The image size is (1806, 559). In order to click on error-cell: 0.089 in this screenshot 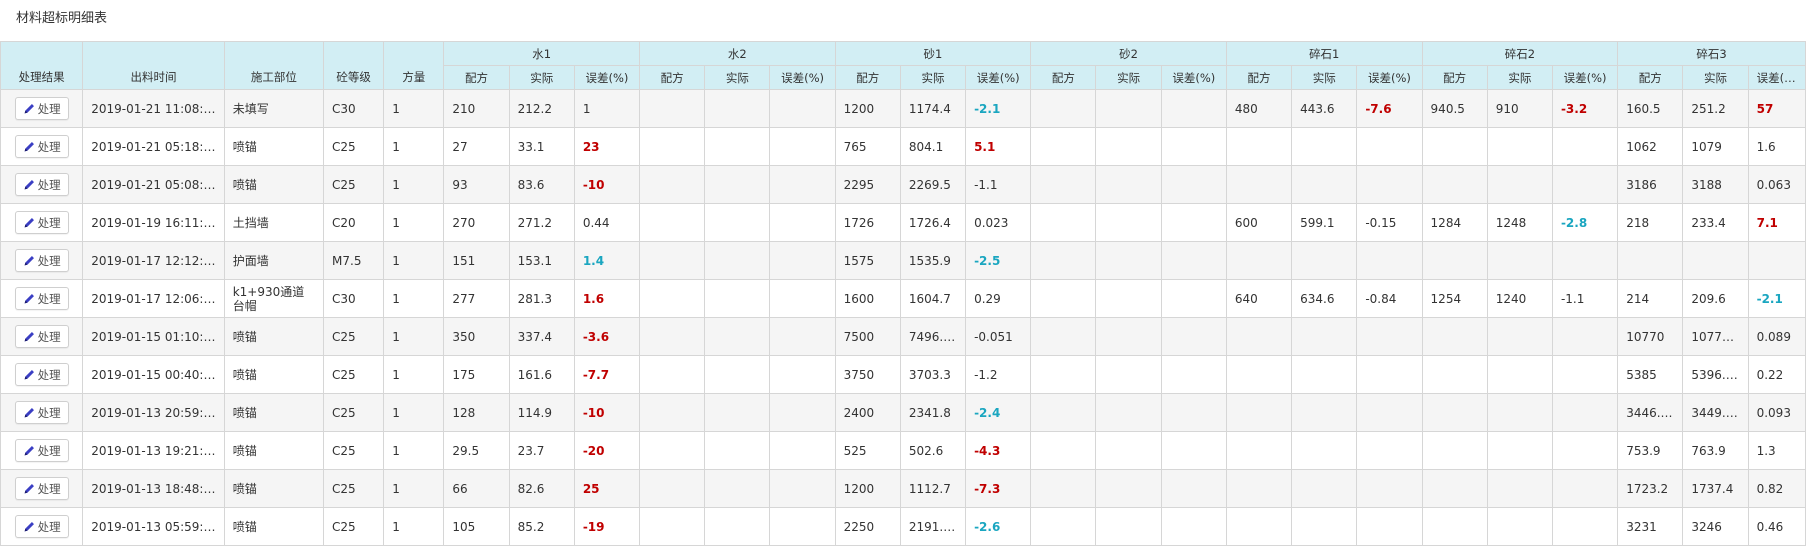, I will do `click(1776, 336)`.